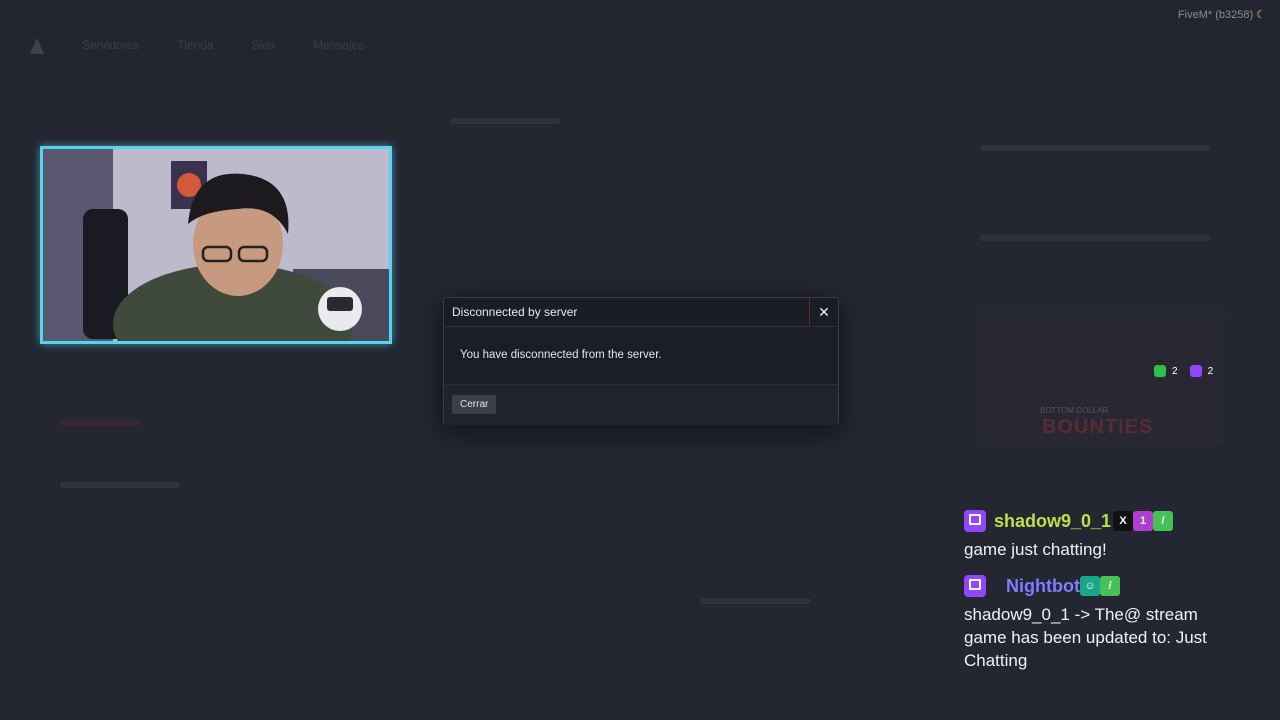 This screenshot has width=1280, height=720. What do you see at coordinates (641, 312) in the screenshot?
I see `dialog-header: Disconnected by server ✕` at bounding box center [641, 312].